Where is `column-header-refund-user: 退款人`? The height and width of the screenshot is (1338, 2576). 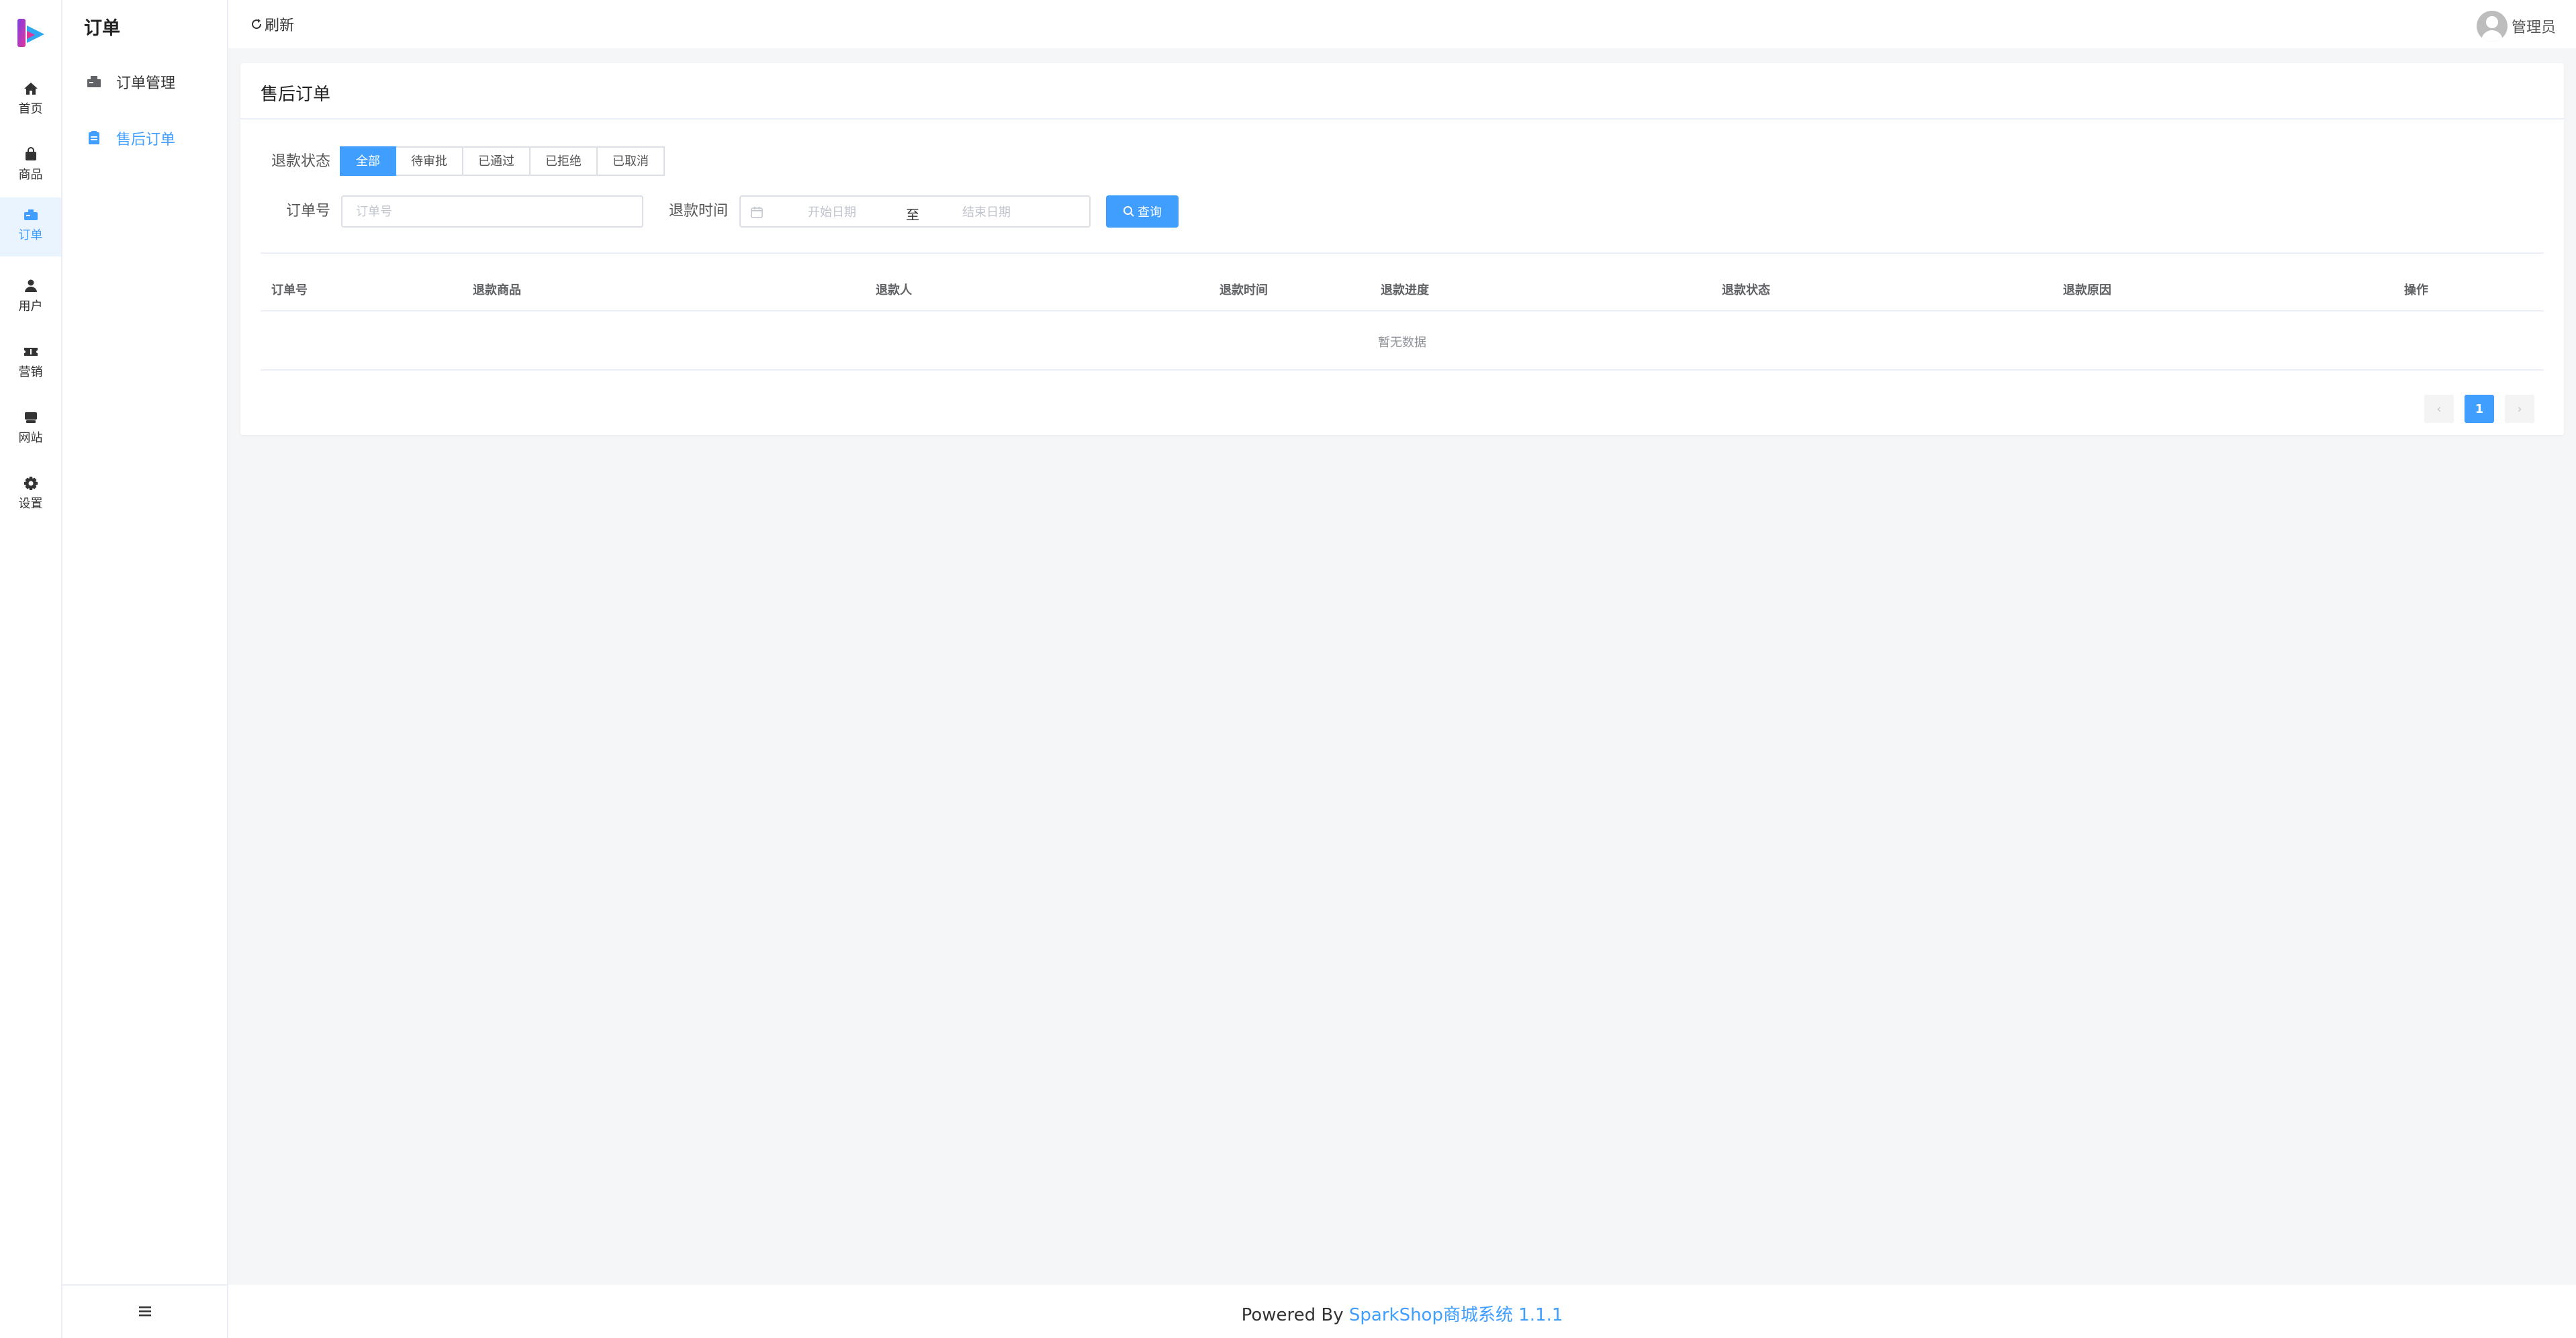
column-header-refund-user: 退款人 is located at coordinates (894, 290).